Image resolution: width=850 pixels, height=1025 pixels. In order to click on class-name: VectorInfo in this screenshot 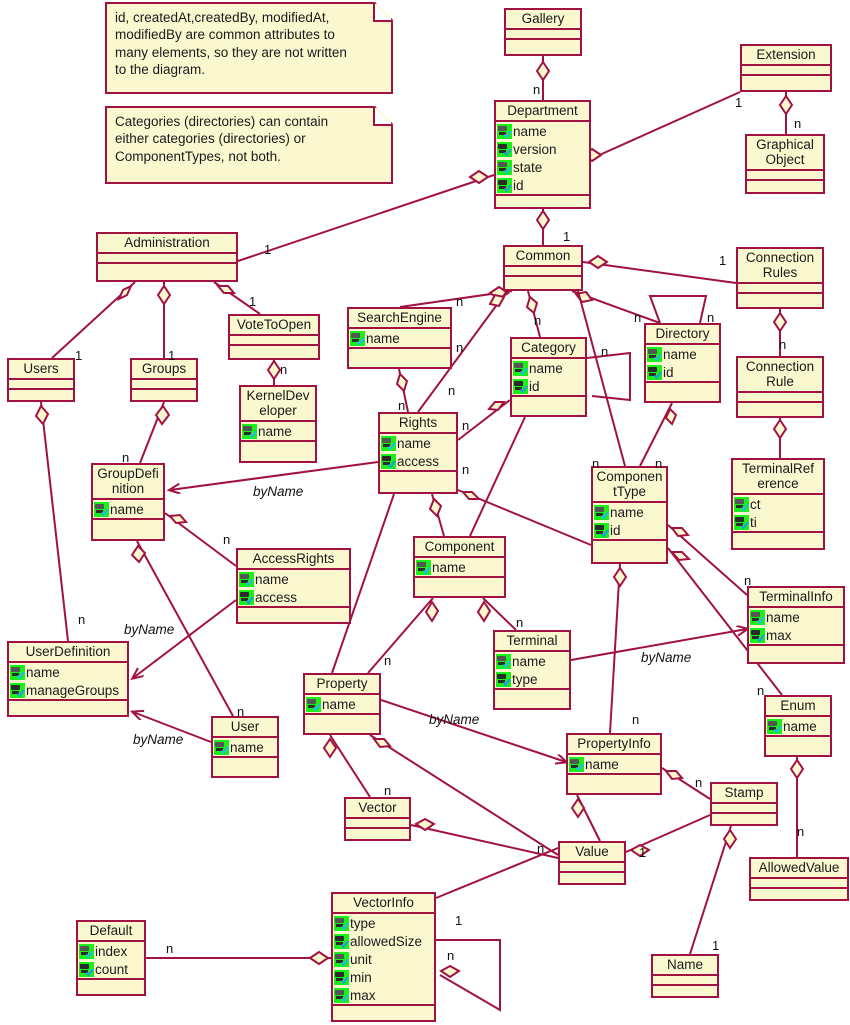, I will do `click(383, 904)`.